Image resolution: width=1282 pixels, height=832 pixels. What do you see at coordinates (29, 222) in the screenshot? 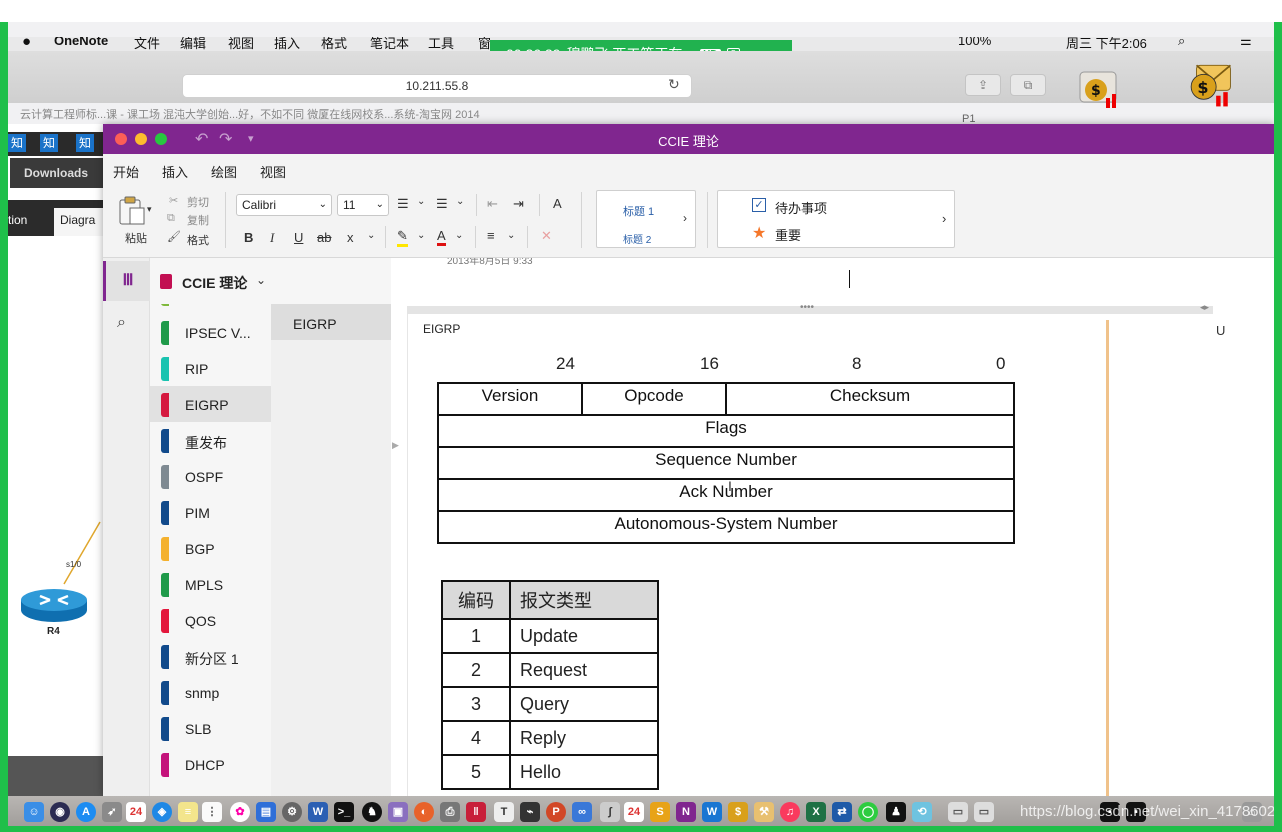
I see `background-tab-1: tion` at bounding box center [29, 222].